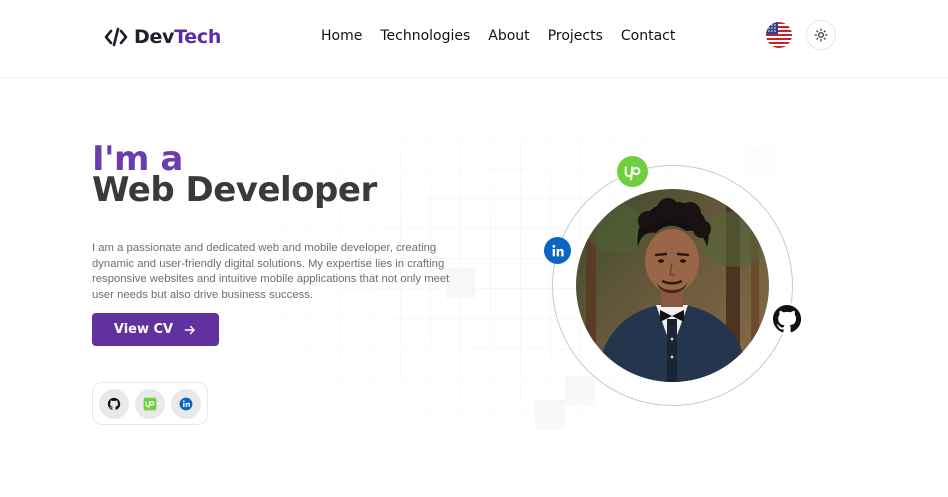 The height and width of the screenshot is (497, 948). I want to click on nav-contact: Contact, so click(648, 36).